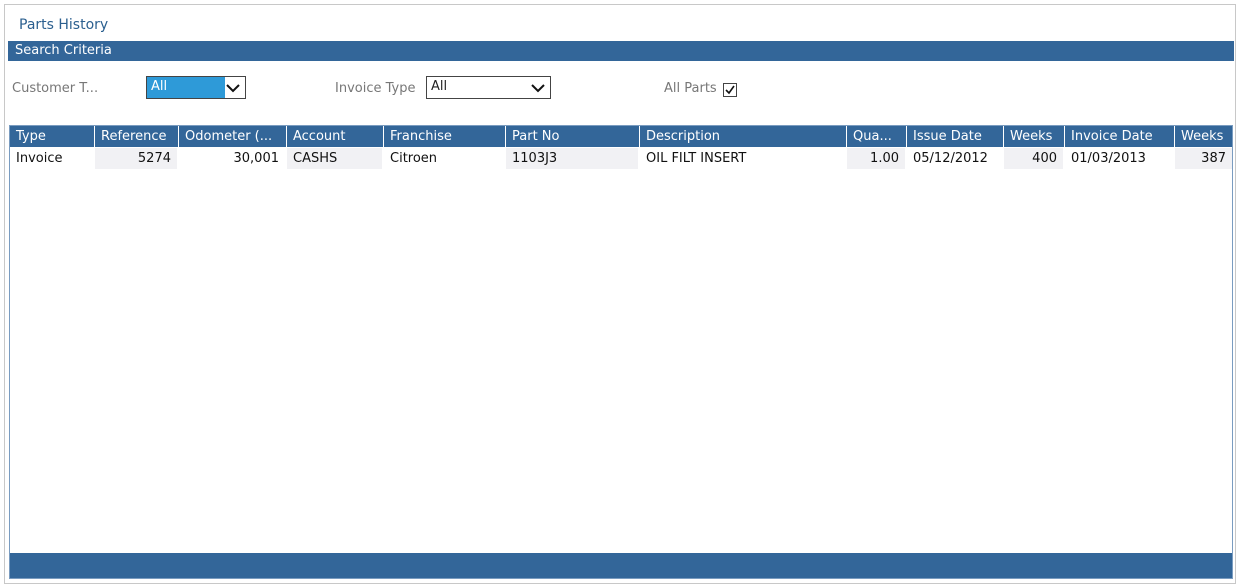 This screenshot has height=587, width=1240. I want to click on invoice-type-label: Invoice Type, so click(375, 88).